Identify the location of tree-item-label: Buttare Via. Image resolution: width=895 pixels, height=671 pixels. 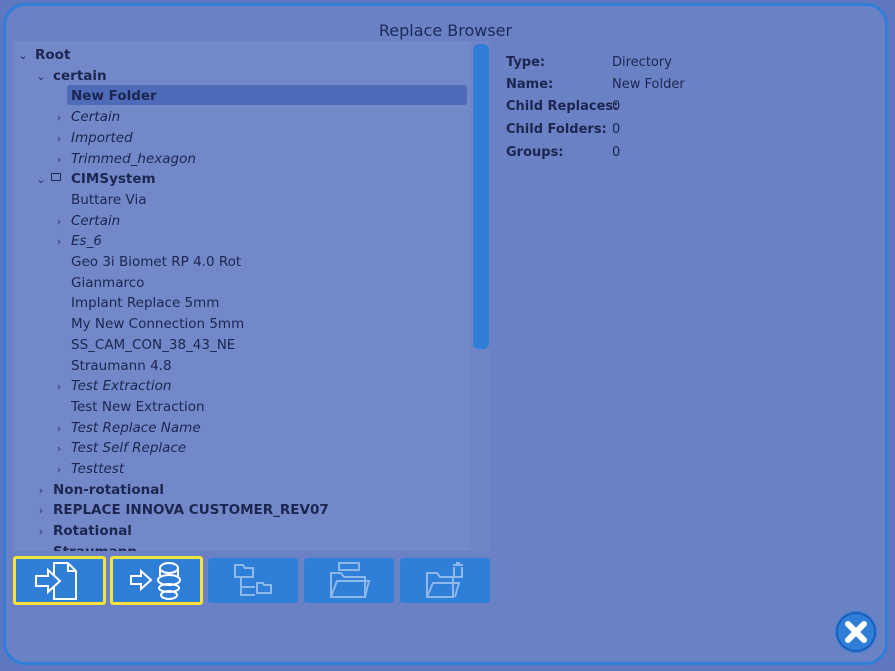
(109, 199).